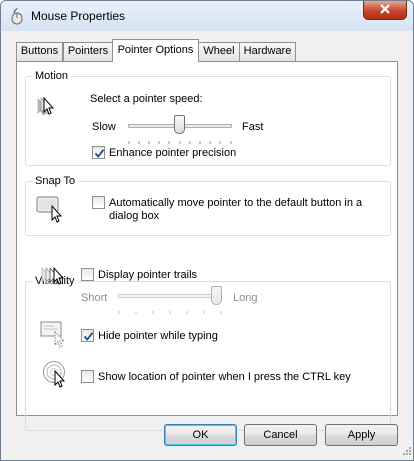  Describe the element at coordinates (179, 124) in the screenshot. I see `pointer-speed-slider-thumb` at that location.